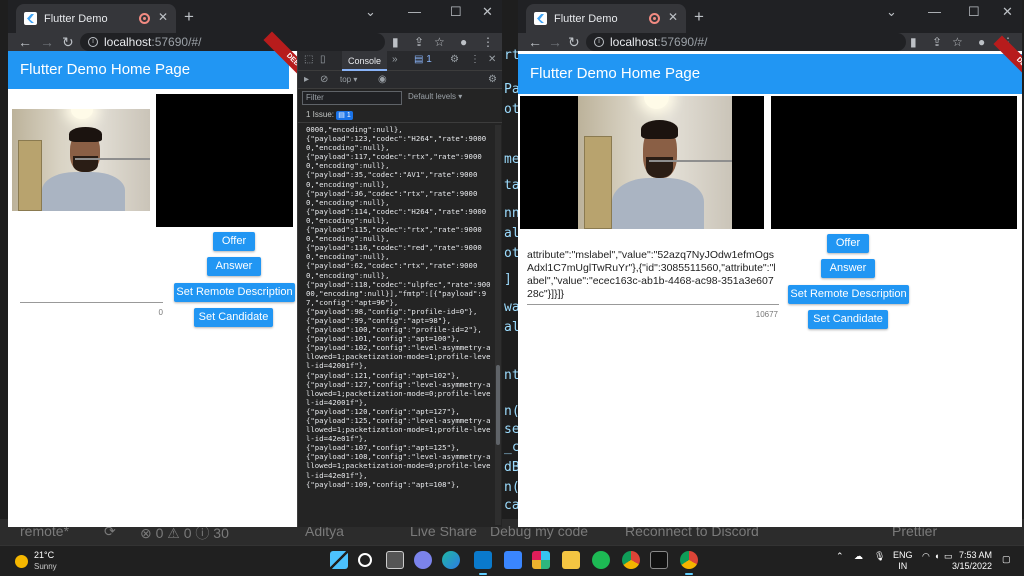  Describe the element at coordinates (44, 555) in the screenshot. I see `weather-temperature: 21°C` at that location.